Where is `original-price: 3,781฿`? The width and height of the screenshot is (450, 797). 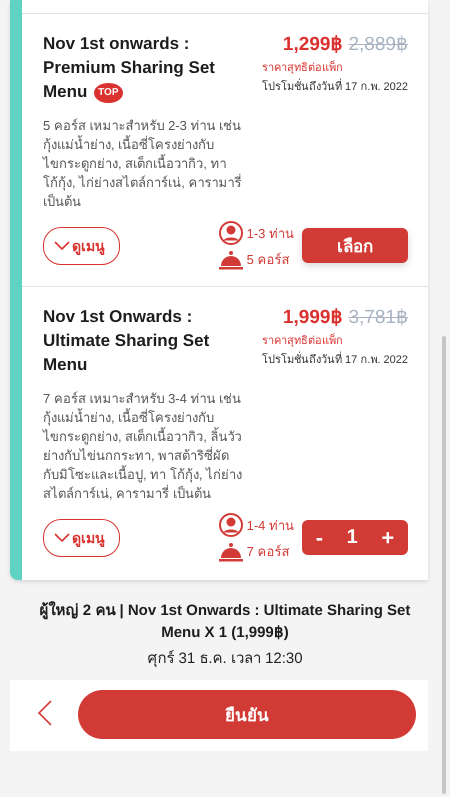
original-price: 3,781฿ is located at coordinates (378, 317).